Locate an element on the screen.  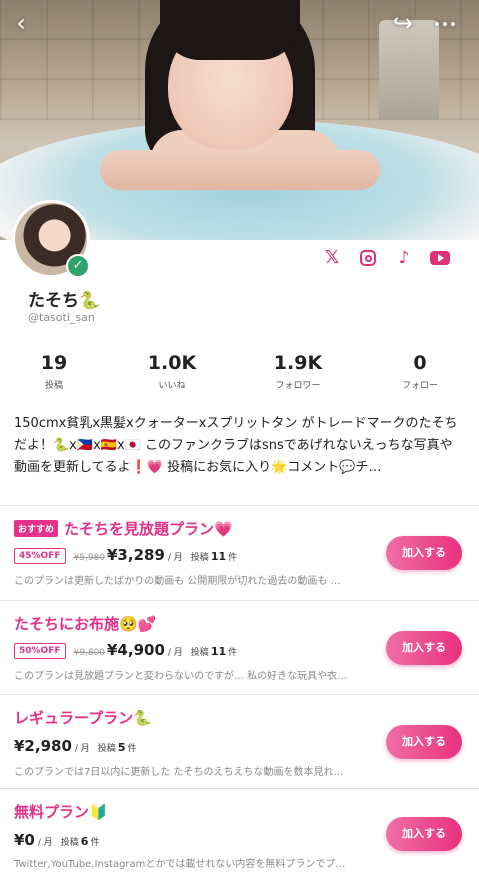
stat-following: 0 フォロー is located at coordinates (420, 371).